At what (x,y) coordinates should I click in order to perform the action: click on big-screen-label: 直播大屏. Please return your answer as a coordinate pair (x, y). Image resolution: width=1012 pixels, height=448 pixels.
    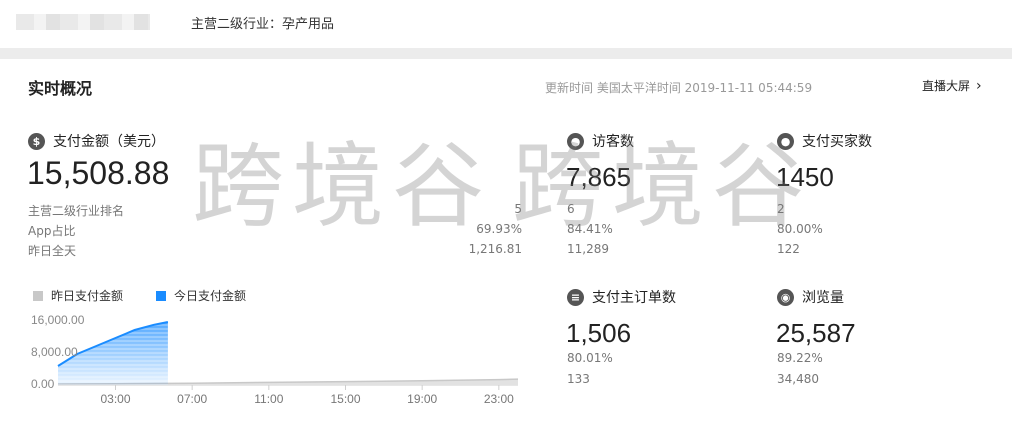
    Looking at the image, I should click on (946, 86).